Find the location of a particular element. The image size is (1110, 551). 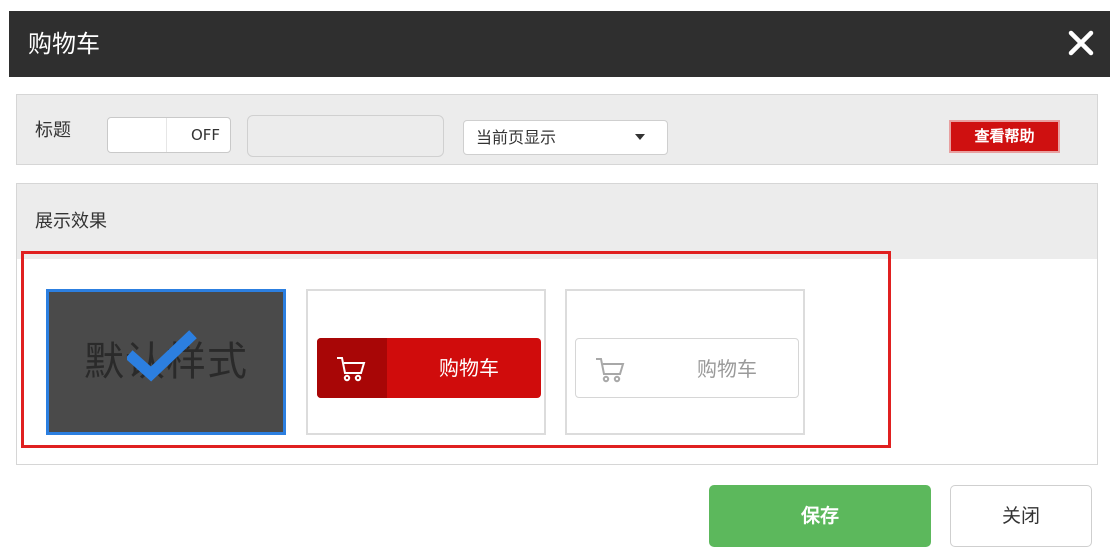

settings-toolbar: 标题 OFF 当前页显示 查看帮助 is located at coordinates (557, 129).